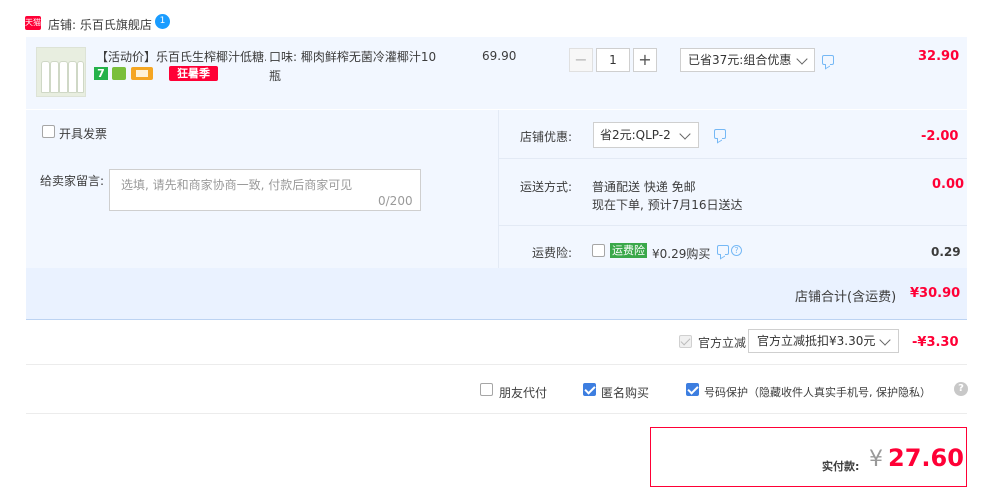  Describe the element at coordinates (523, 393) in the screenshot. I see `friend-pay-label: 朋友代付` at that location.